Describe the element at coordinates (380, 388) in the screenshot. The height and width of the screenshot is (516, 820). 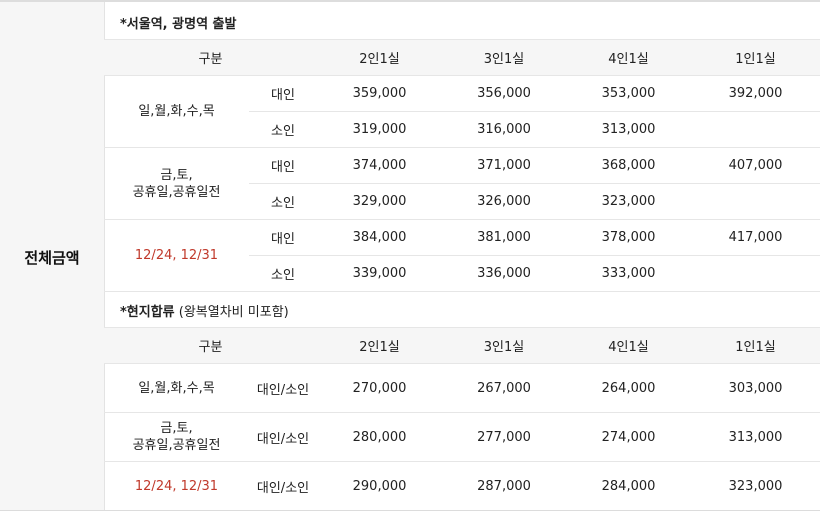
I see `price-cell: 270,000` at that location.